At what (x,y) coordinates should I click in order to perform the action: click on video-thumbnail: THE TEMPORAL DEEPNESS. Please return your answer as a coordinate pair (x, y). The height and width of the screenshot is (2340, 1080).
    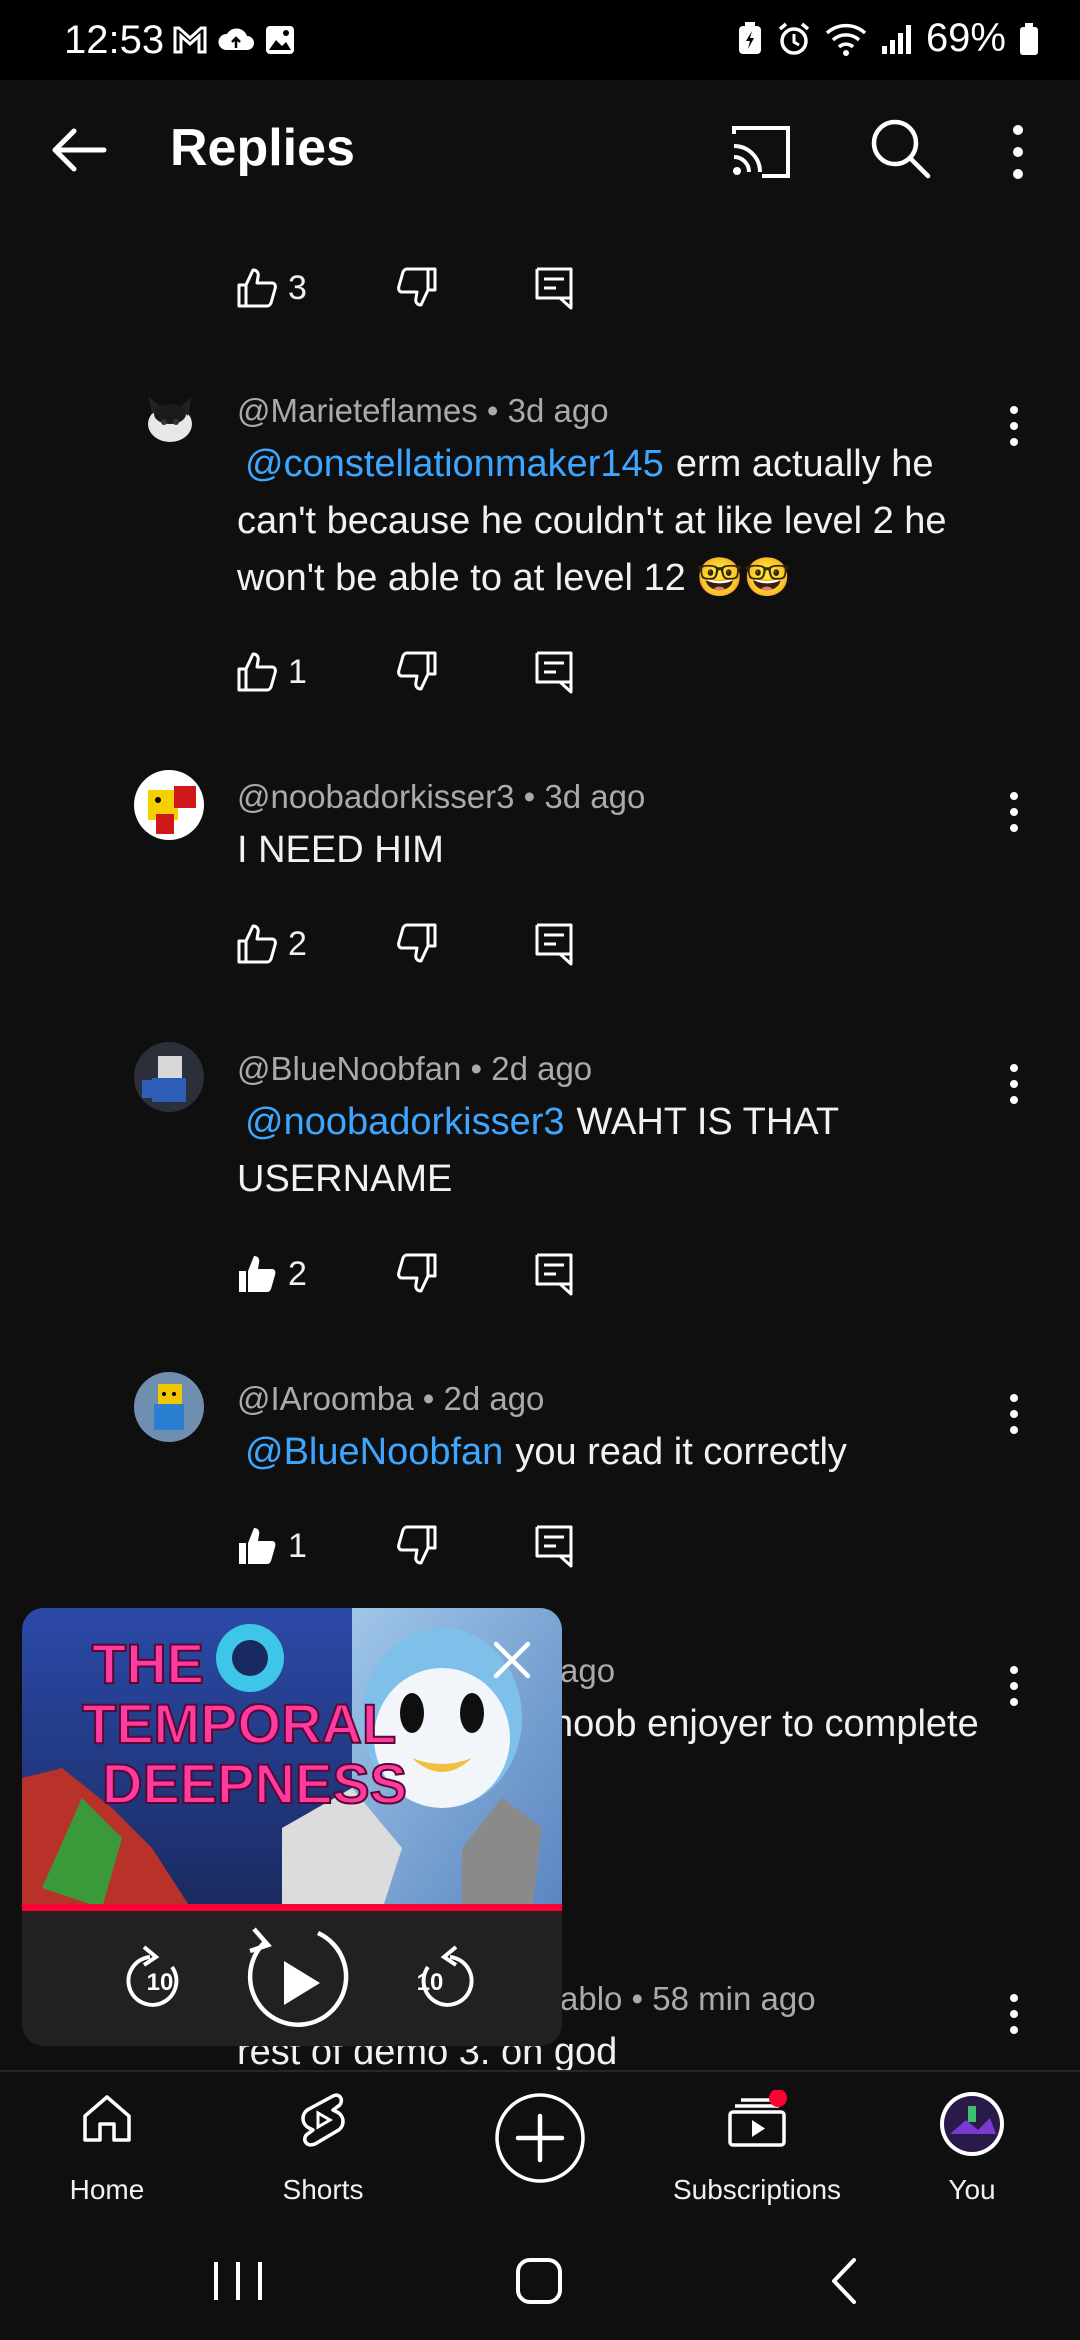
    Looking at the image, I should click on (292, 1759).